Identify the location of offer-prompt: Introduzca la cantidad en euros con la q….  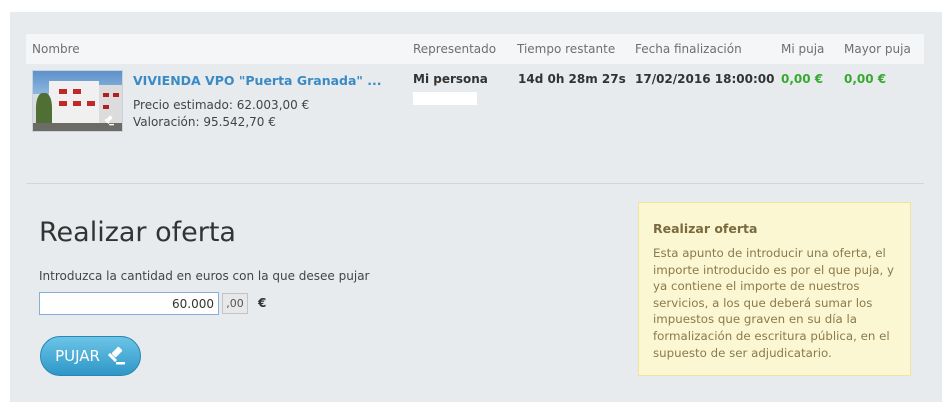
(204, 276).